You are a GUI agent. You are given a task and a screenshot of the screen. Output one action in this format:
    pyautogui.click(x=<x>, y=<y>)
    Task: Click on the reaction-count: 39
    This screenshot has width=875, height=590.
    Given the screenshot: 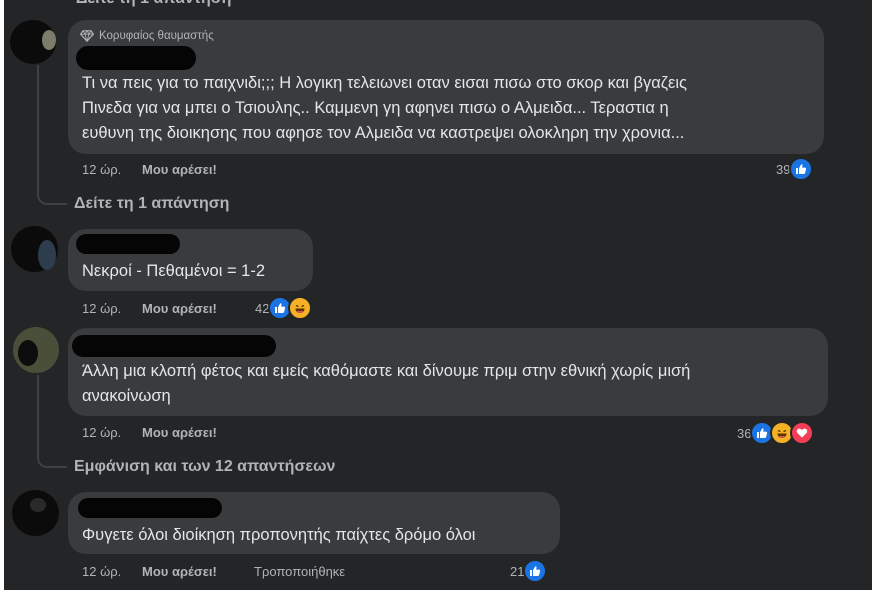 What is the action you would take?
    pyautogui.click(x=783, y=169)
    